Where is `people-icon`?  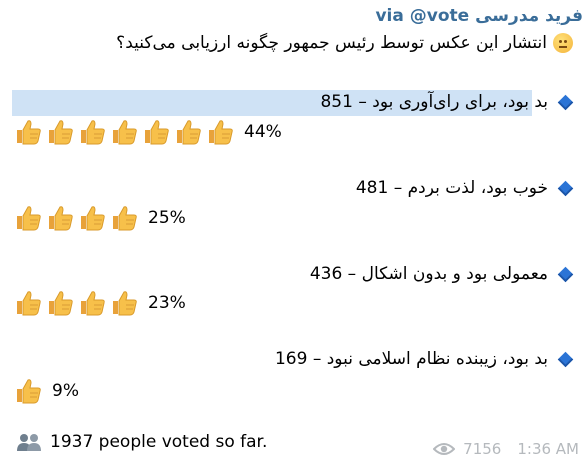
people-icon is located at coordinates (29, 442).